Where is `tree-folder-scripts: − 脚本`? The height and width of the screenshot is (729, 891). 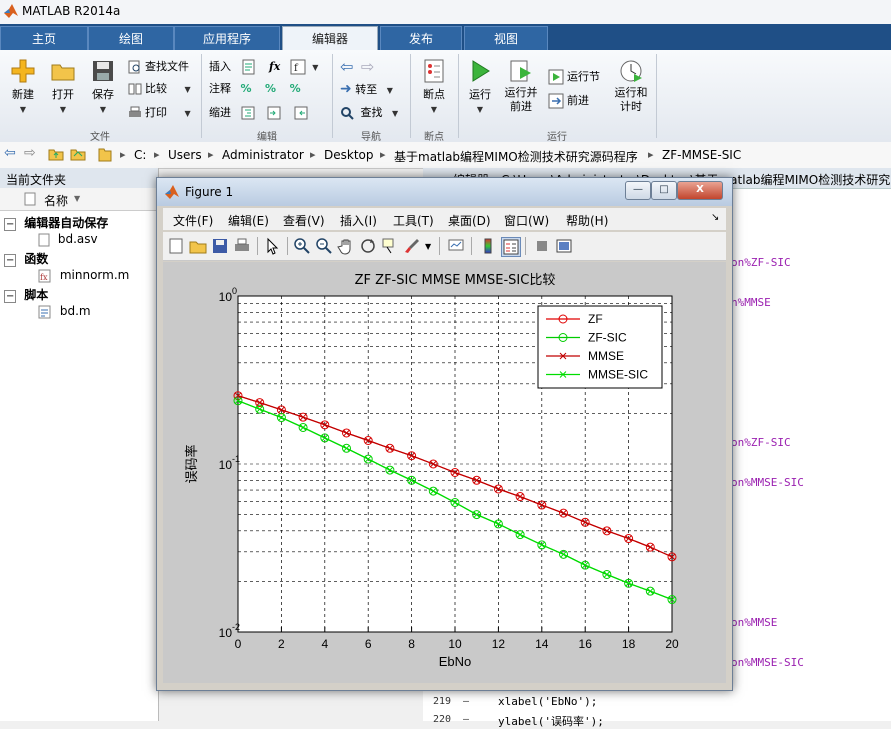 tree-folder-scripts: − 脚本 is located at coordinates (26, 294).